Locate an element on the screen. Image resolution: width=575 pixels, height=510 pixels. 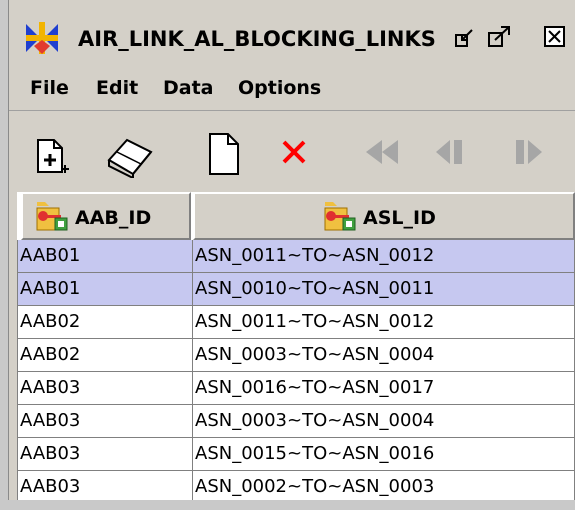
menu-file: File is located at coordinates (49, 88).